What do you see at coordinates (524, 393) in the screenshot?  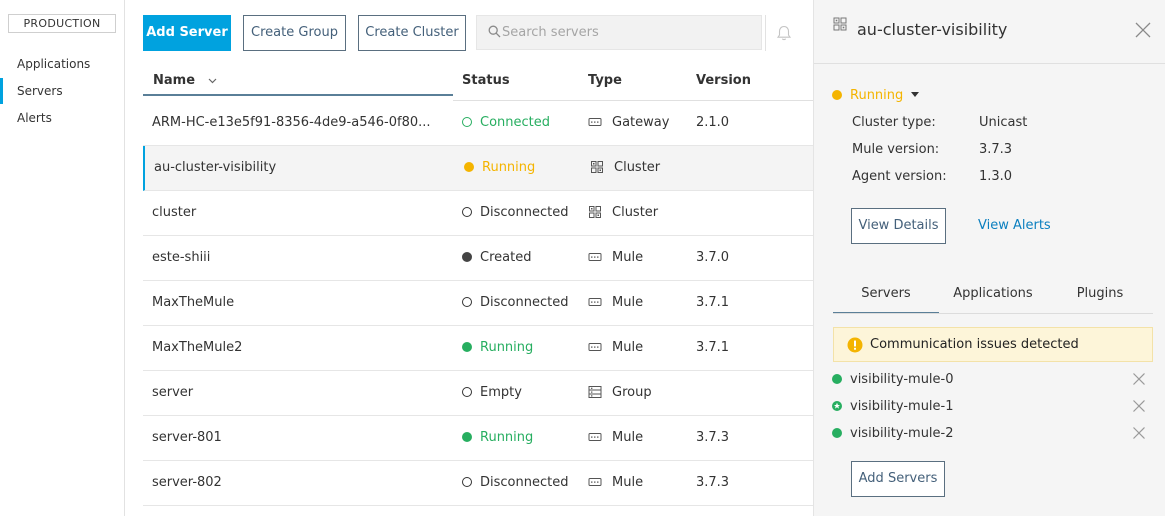 I see `server-status: Empty` at bounding box center [524, 393].